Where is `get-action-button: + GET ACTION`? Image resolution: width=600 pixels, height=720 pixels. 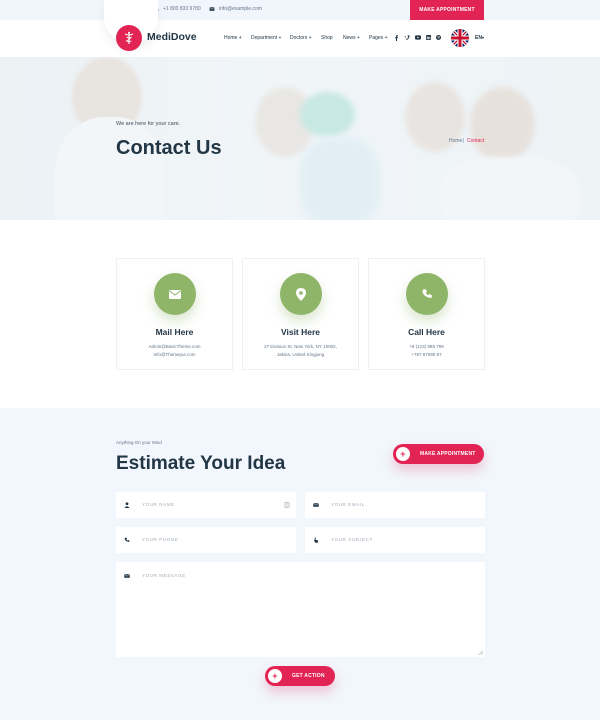 get-action-button: + GET ACTION is located at coordinates (300, 676).